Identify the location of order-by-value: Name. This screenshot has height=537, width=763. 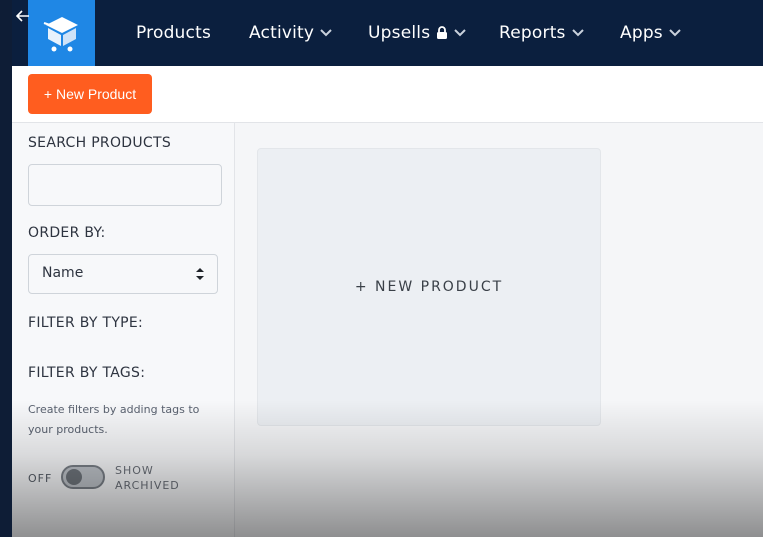
(63, 273).